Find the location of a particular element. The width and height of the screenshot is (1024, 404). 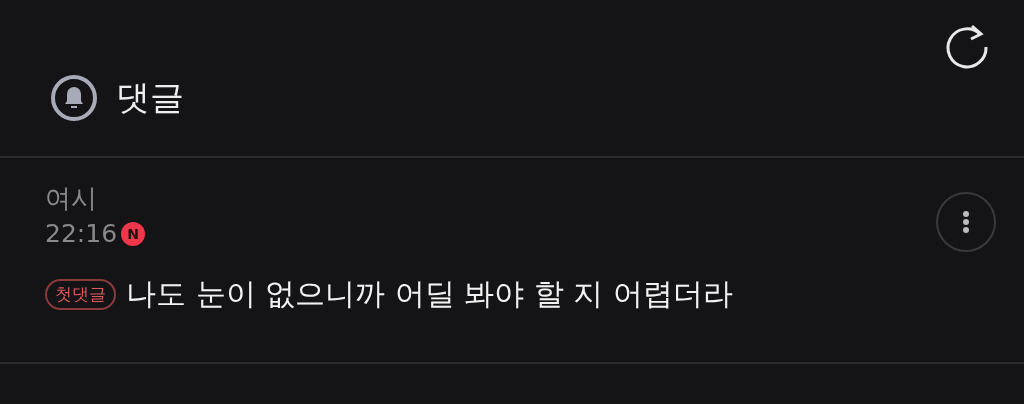

more-button is located at coordinates (966, 222).